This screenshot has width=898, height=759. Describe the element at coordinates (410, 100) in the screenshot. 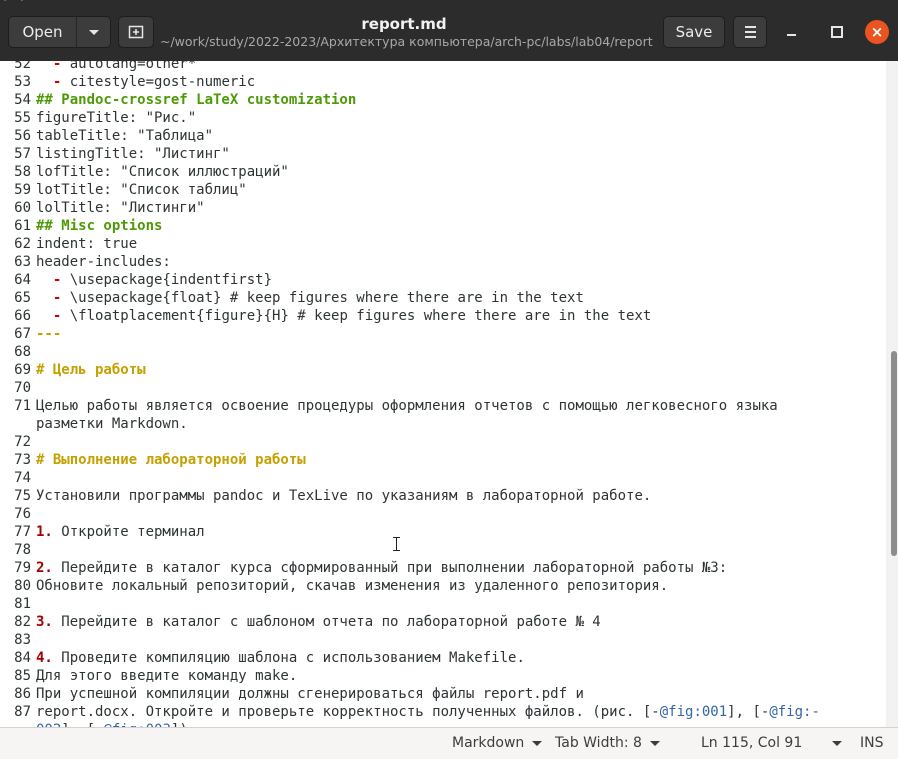

I see `editor-line: 54 ## Pandoc-crossref LaTeX customization` at that location.